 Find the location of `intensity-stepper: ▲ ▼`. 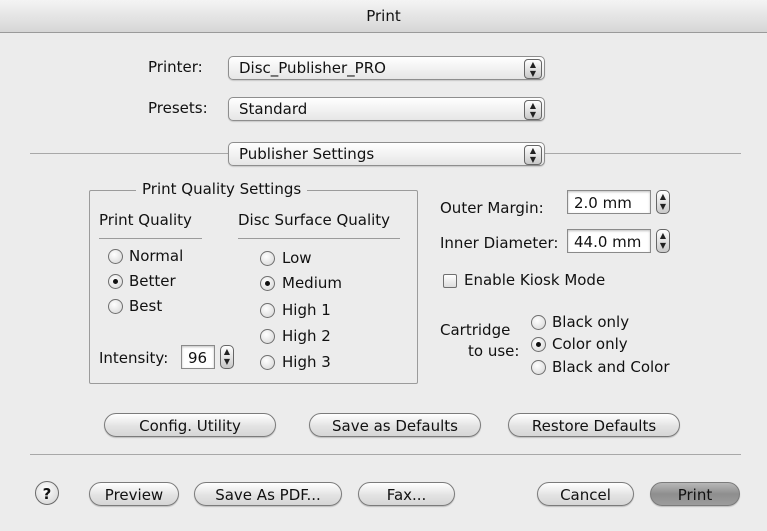

intensity-stepper: ▲ ▼ is located at coordinates (227, 357).